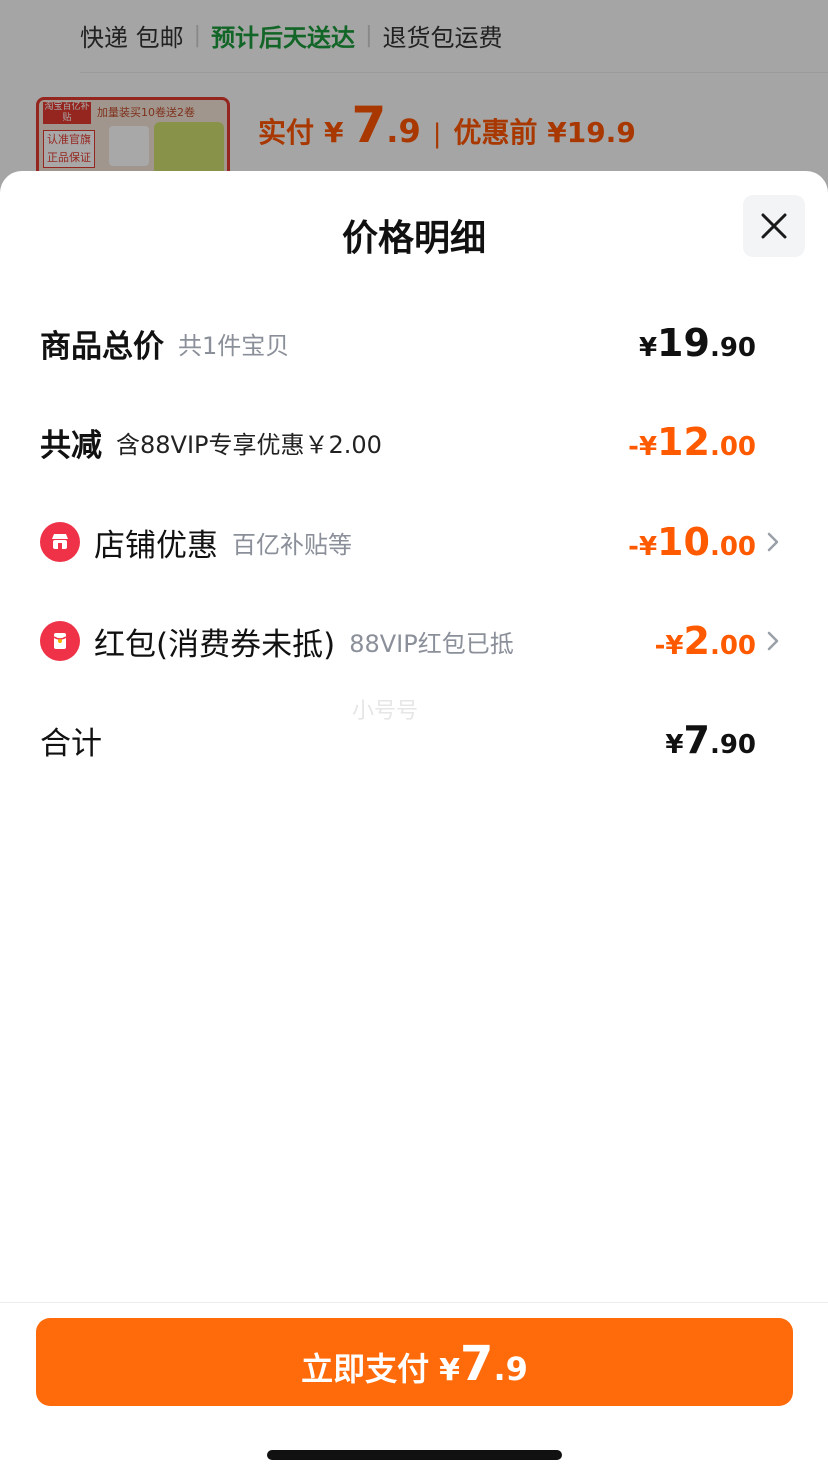 The image size is (828, 1478). What do you see at coordinates (292, 544) in the screenshot?
I see `row-sub: 百亿补贴等` at bounding box center [292, 544].